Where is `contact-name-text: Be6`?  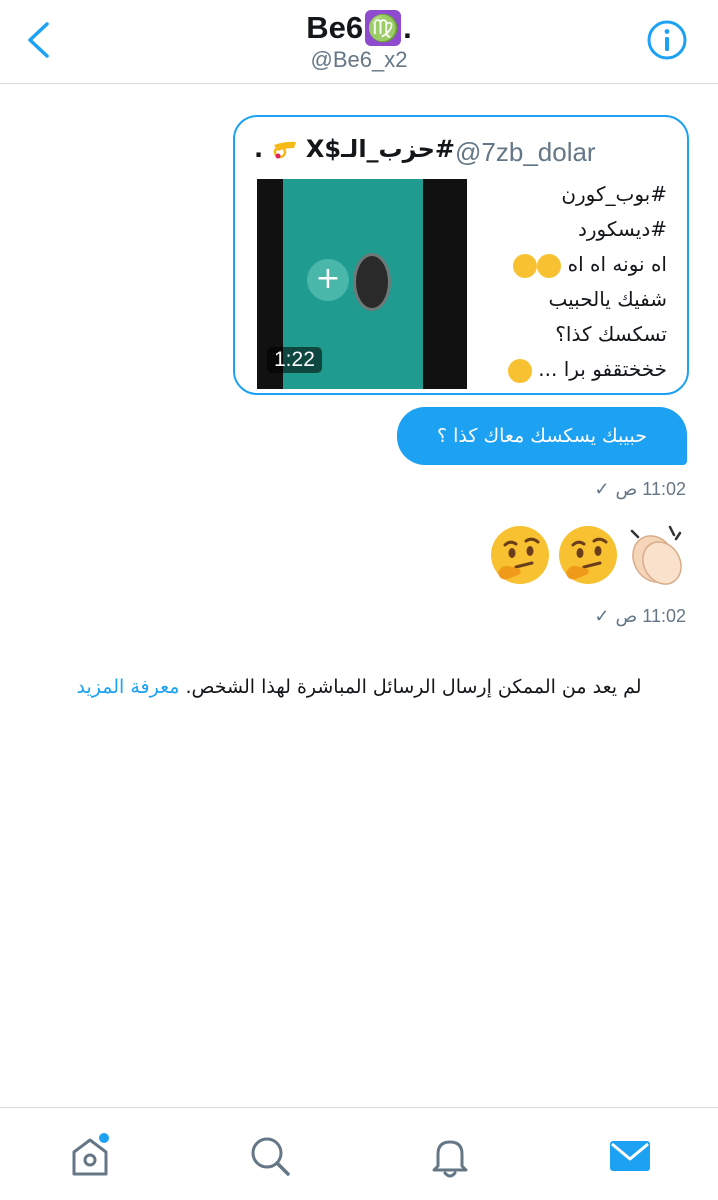 contact-name-text: Be6 is located at coordinates (335, 27).